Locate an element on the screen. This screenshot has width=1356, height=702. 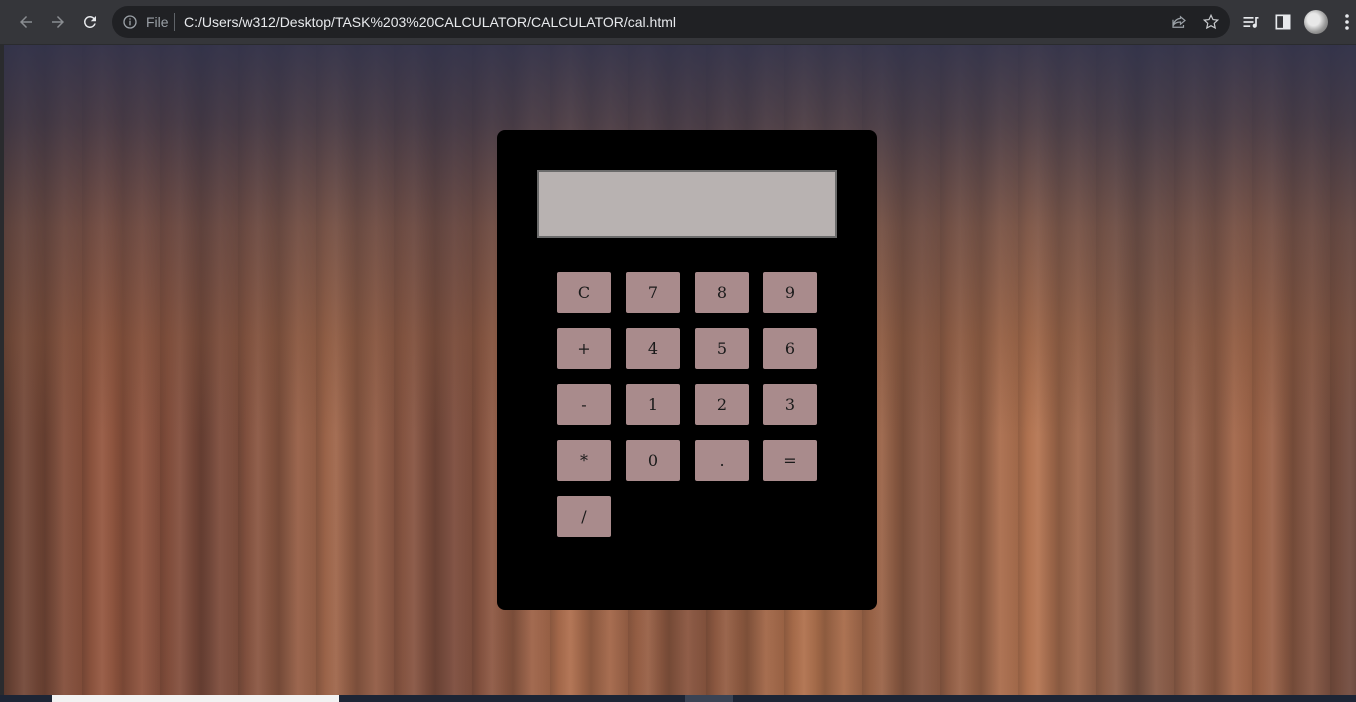
file-scheme-label: File is located at coordinates (157, 22).